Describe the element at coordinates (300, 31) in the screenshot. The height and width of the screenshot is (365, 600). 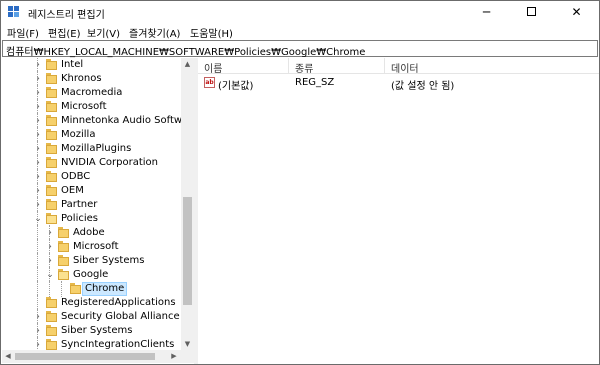
I see `menu-bar: 파일(F) 편집(E) 보기(V) 즐겨찾기(A) 도움말(H)` at that location.